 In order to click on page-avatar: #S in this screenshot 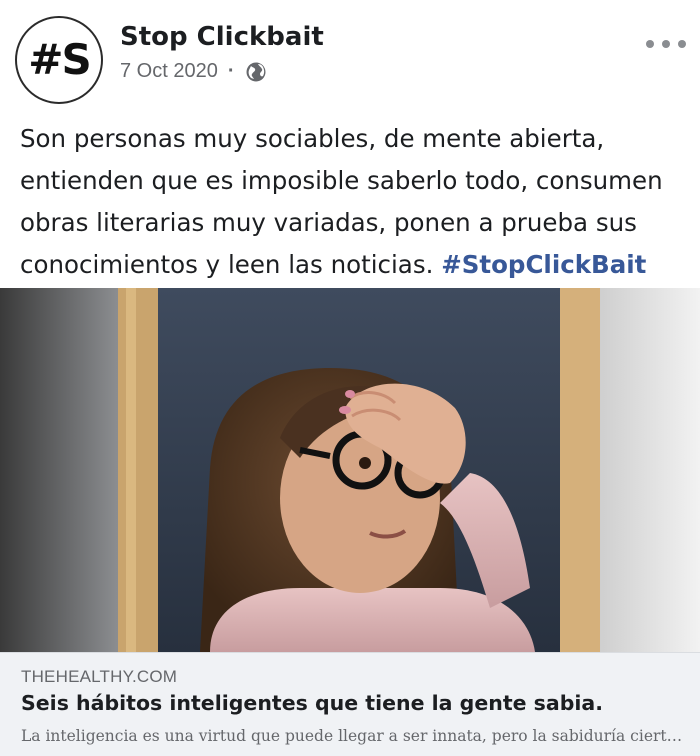, I will do `click(59, 60)`.